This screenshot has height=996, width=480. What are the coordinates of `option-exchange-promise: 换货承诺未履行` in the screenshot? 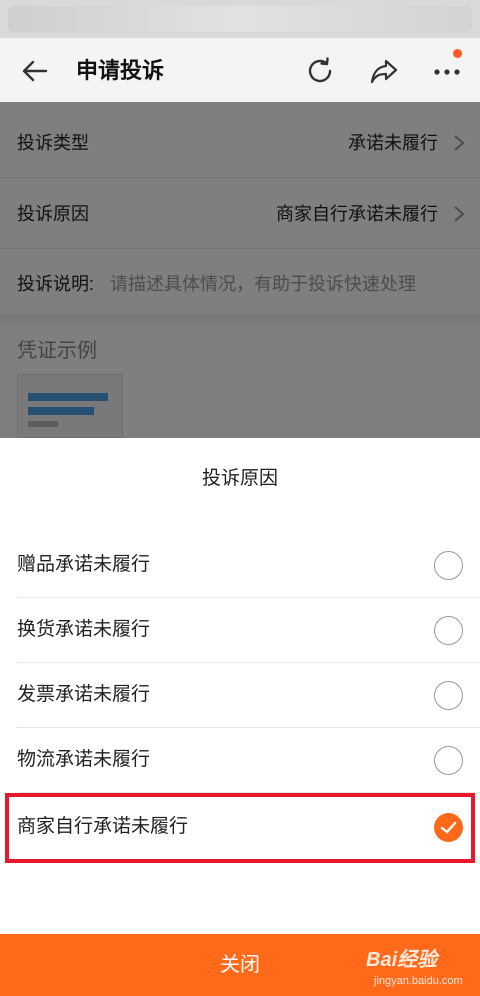 It's located at (240, 630).